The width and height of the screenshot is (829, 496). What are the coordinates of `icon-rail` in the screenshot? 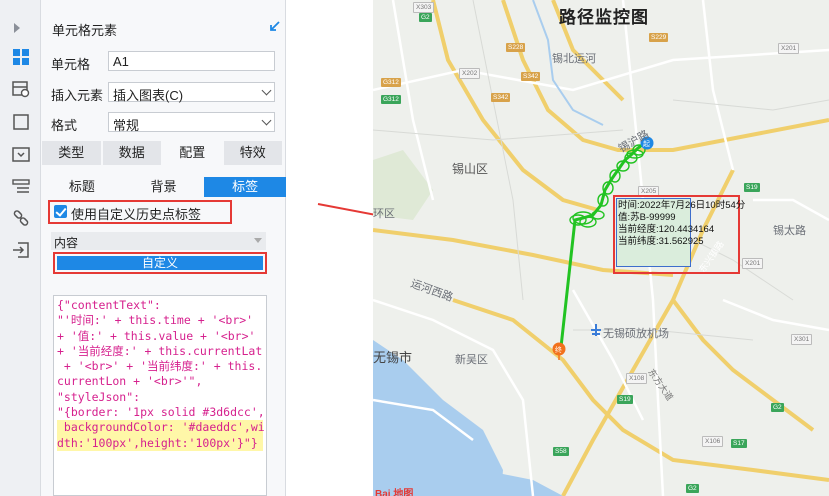 It's located at (20, 248).